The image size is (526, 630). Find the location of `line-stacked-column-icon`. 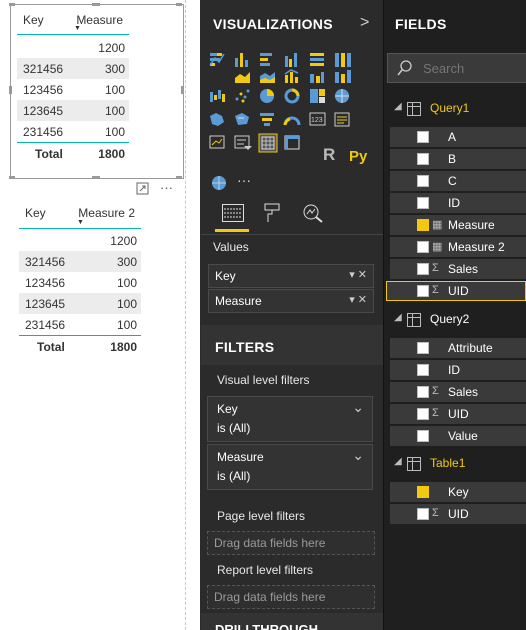

line-stacked-column-icon is located at coordinates (317, 77).